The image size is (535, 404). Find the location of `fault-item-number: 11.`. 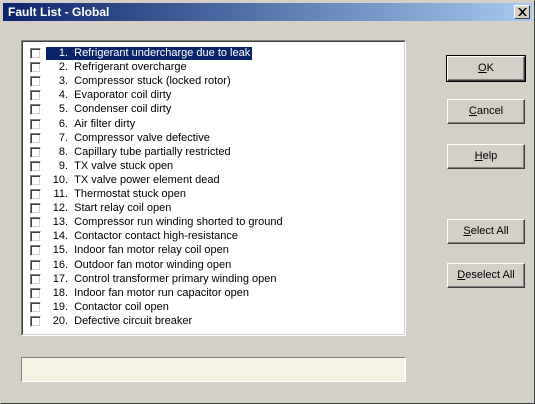

fault-item-number: 11. is located at coordinates (60, 194).